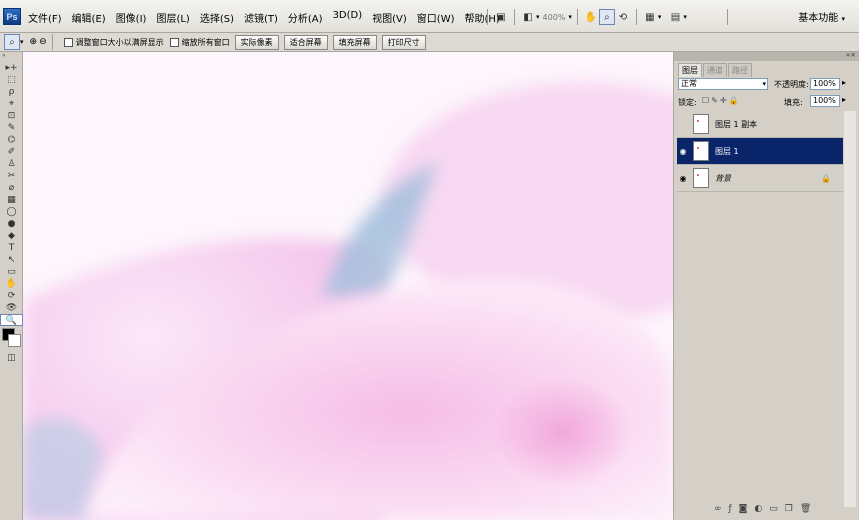 The width and height of the screenshot is (859, 520). Describe the element at coordinates (11, 272) in the screenshot. I see `shape-tool-icon: ▭` at that location.